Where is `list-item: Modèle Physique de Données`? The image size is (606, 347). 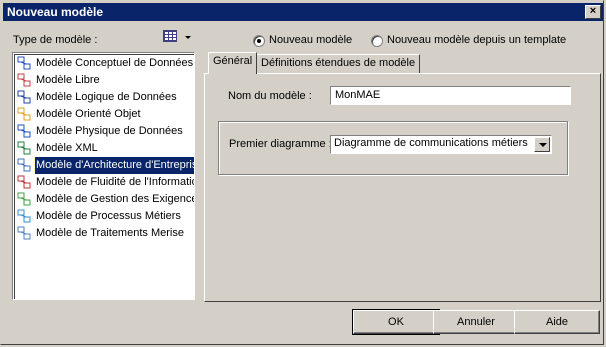
list-item: Modèle Physique de Données is located at coordinates (105, 131).